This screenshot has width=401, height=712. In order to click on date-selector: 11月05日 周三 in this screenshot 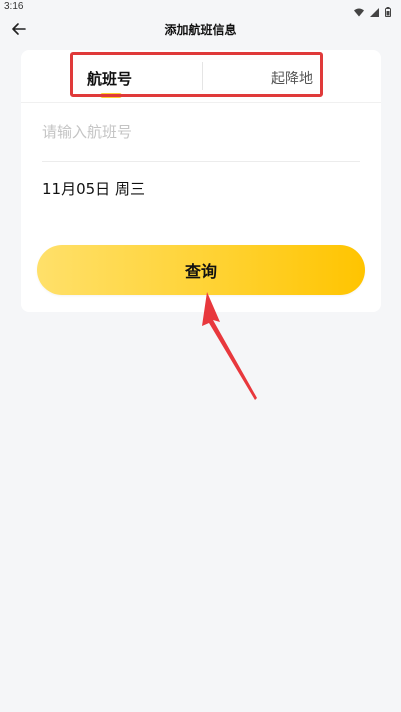, I will do `click(93, 188)`.